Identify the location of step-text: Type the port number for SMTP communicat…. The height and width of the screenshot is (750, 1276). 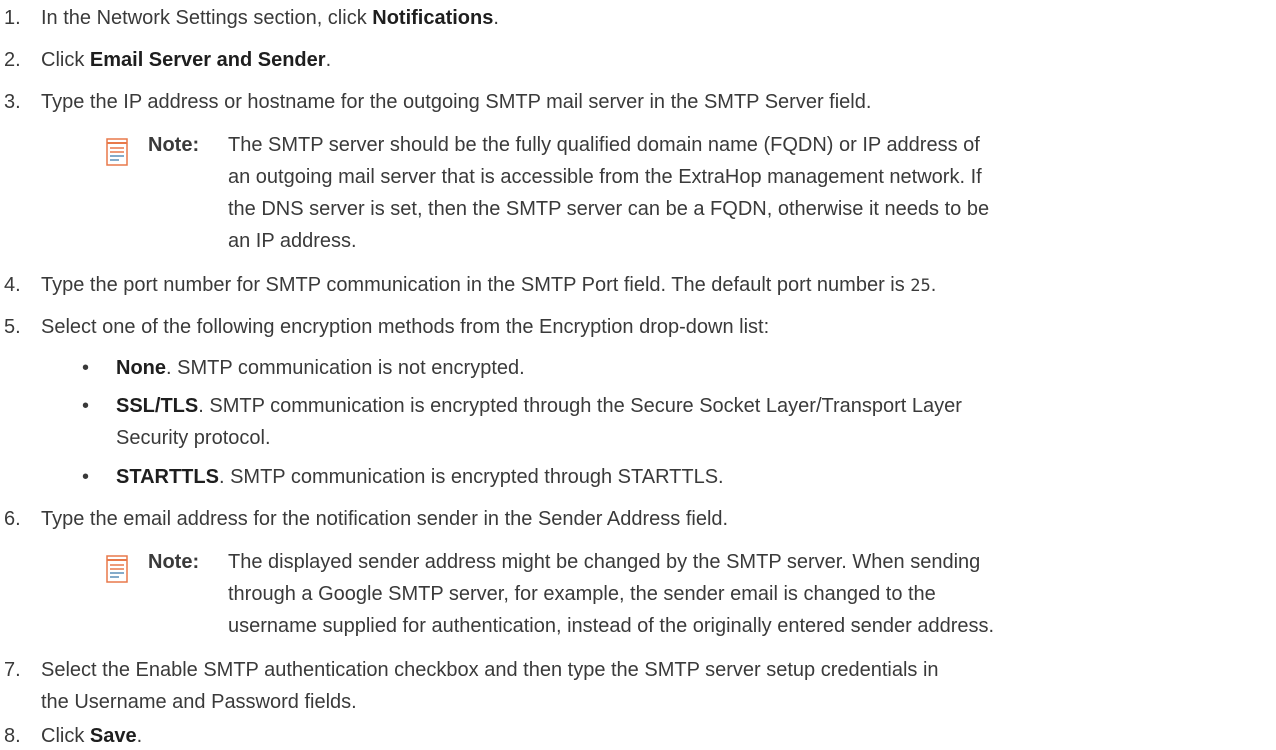
(656, 285).